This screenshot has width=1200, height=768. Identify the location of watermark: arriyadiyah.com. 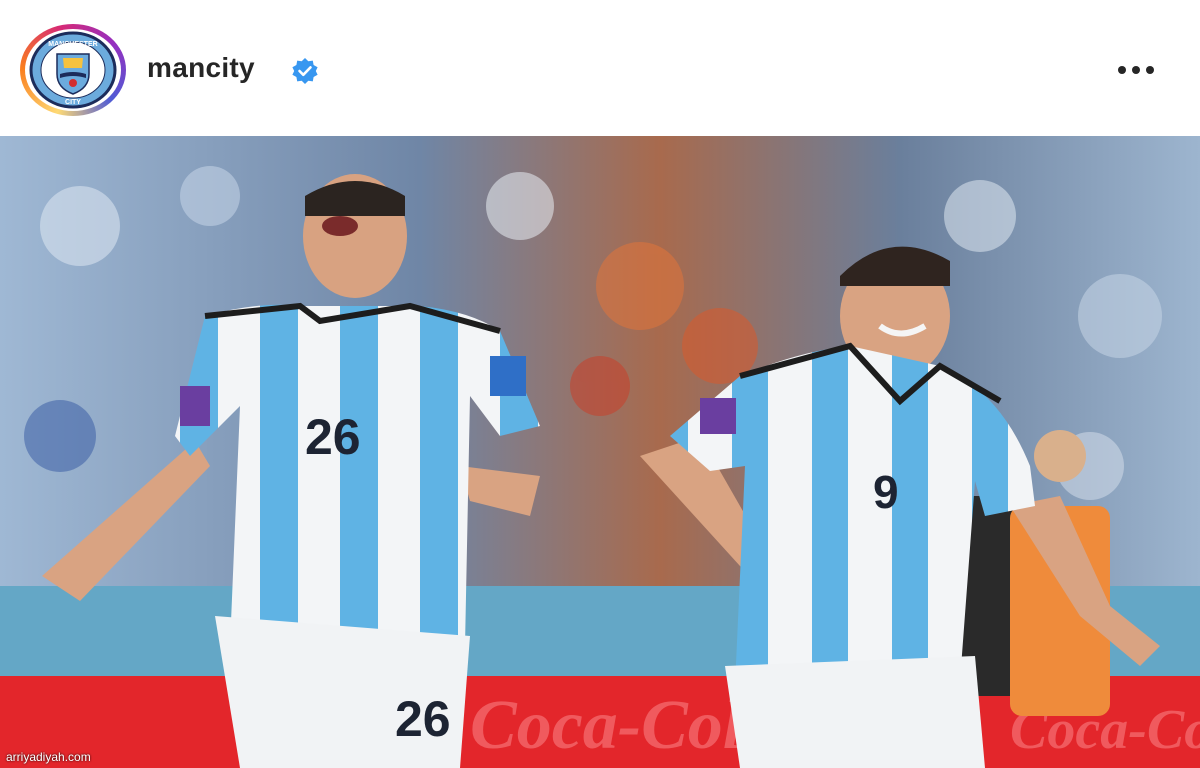
(48, 757).